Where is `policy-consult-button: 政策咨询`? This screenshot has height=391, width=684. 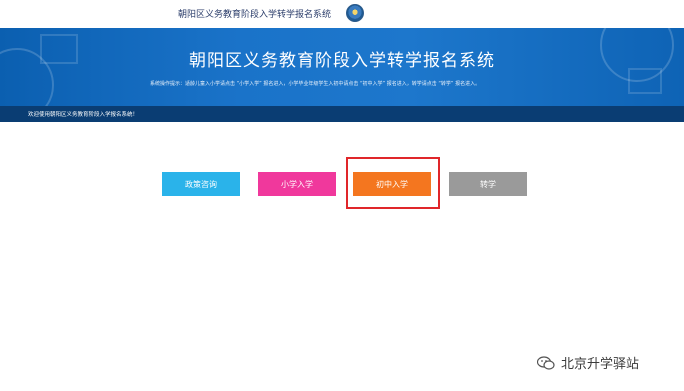
policy-consult-button: 政策咨询 is located at coordinates (201, 184).